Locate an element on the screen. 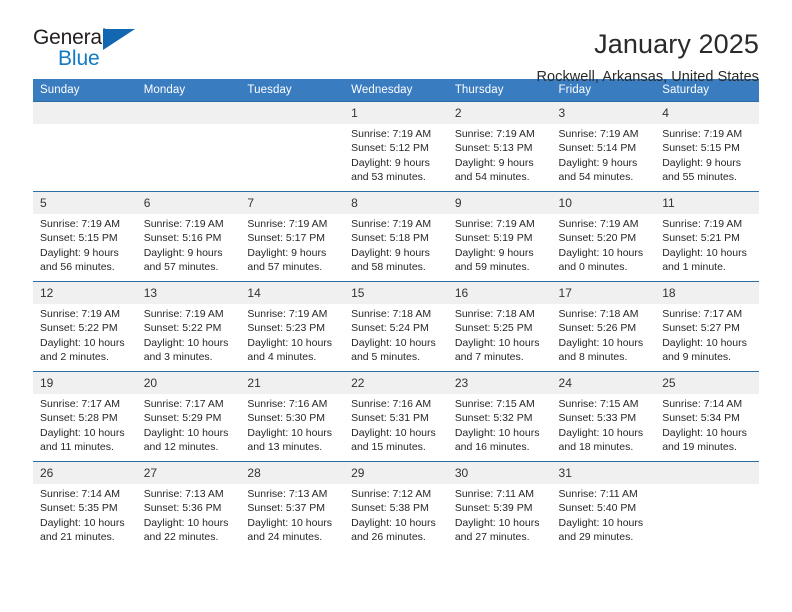 The height and width of the screenshot is (612, 792). daylight-text-line2: and 59 minutes. is located at coordinates (492, 266).